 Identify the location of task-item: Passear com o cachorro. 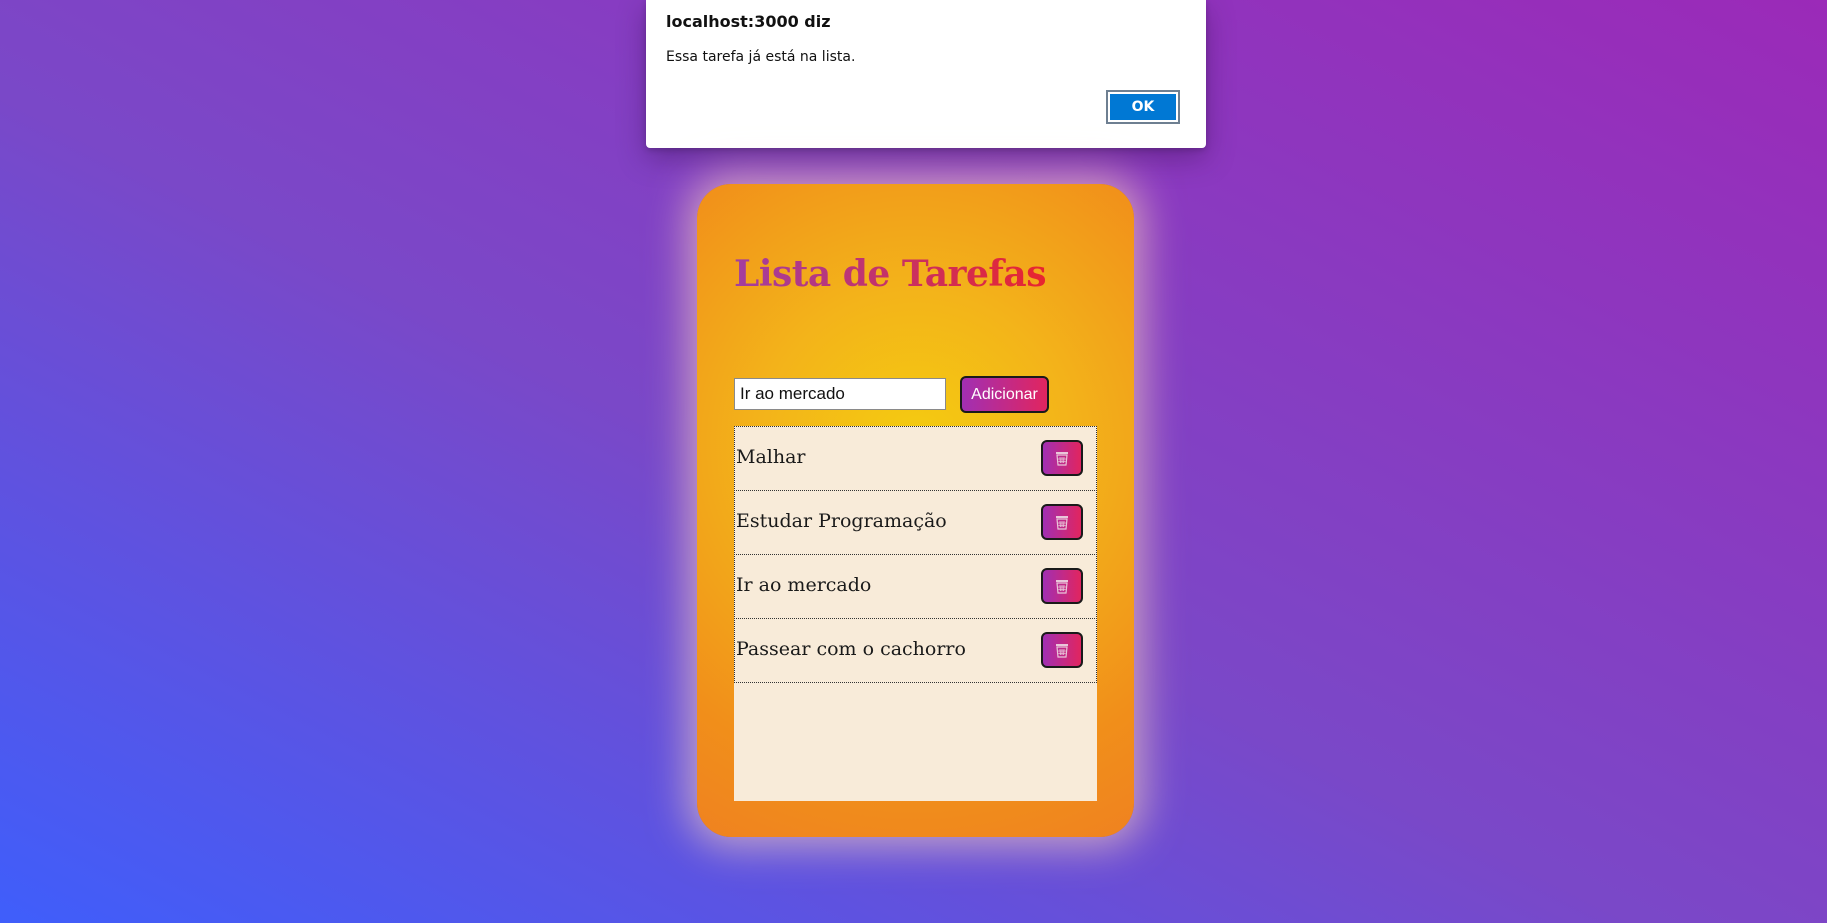
(915, 650).